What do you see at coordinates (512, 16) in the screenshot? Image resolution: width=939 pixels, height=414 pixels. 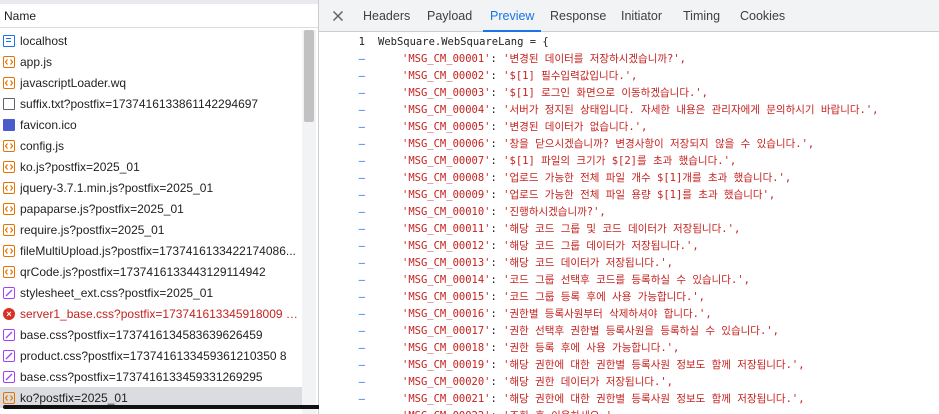 I see `tab-preview: Preview` at bounding box center [512, 16].